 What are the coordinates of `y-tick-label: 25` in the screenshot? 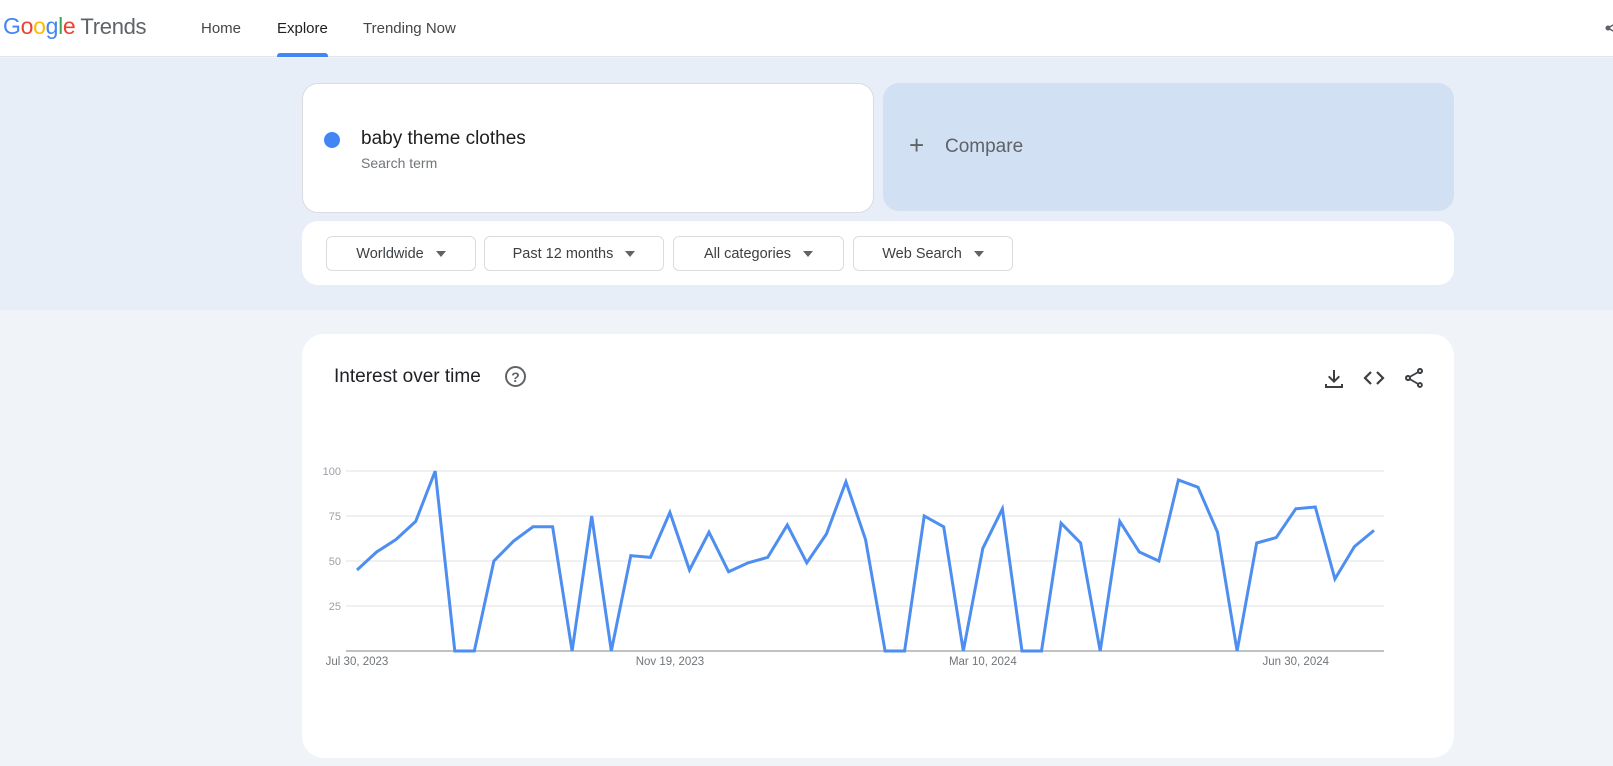 It's located at (335, 607).